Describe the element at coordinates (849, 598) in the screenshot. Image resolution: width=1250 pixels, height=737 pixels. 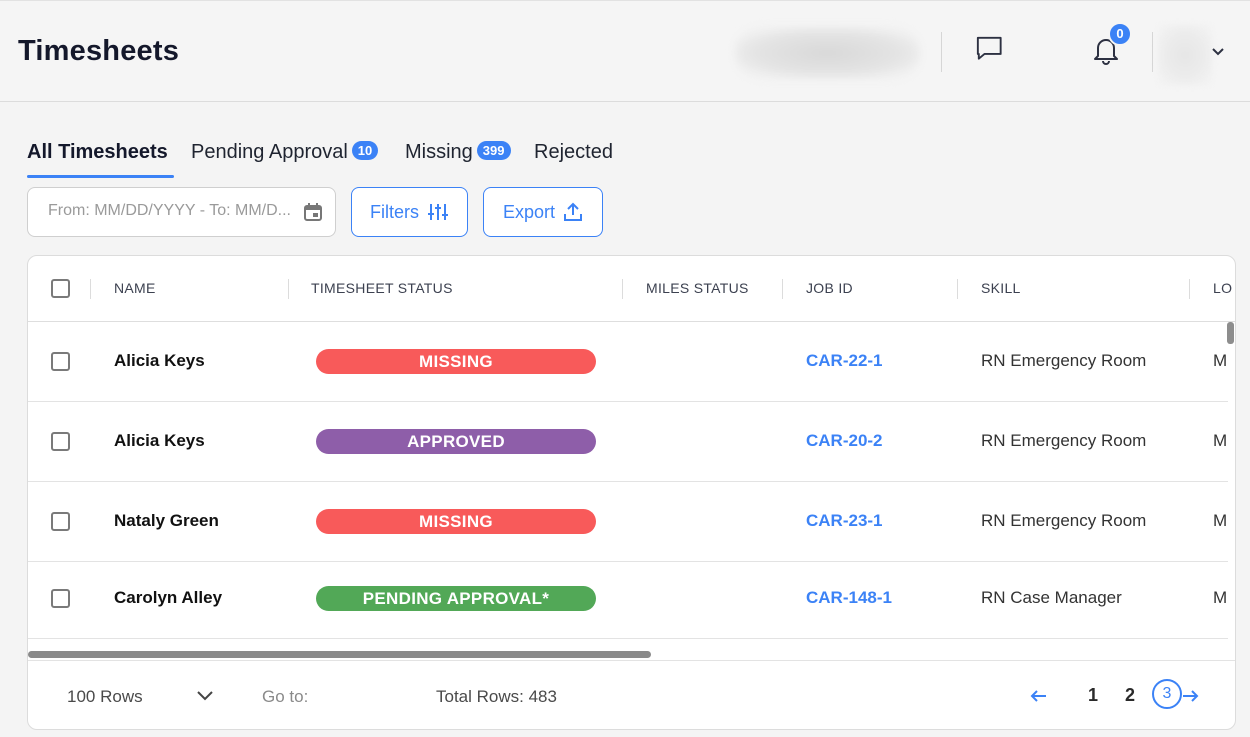
I see `job-id-link: CAR-148-1` at that location.